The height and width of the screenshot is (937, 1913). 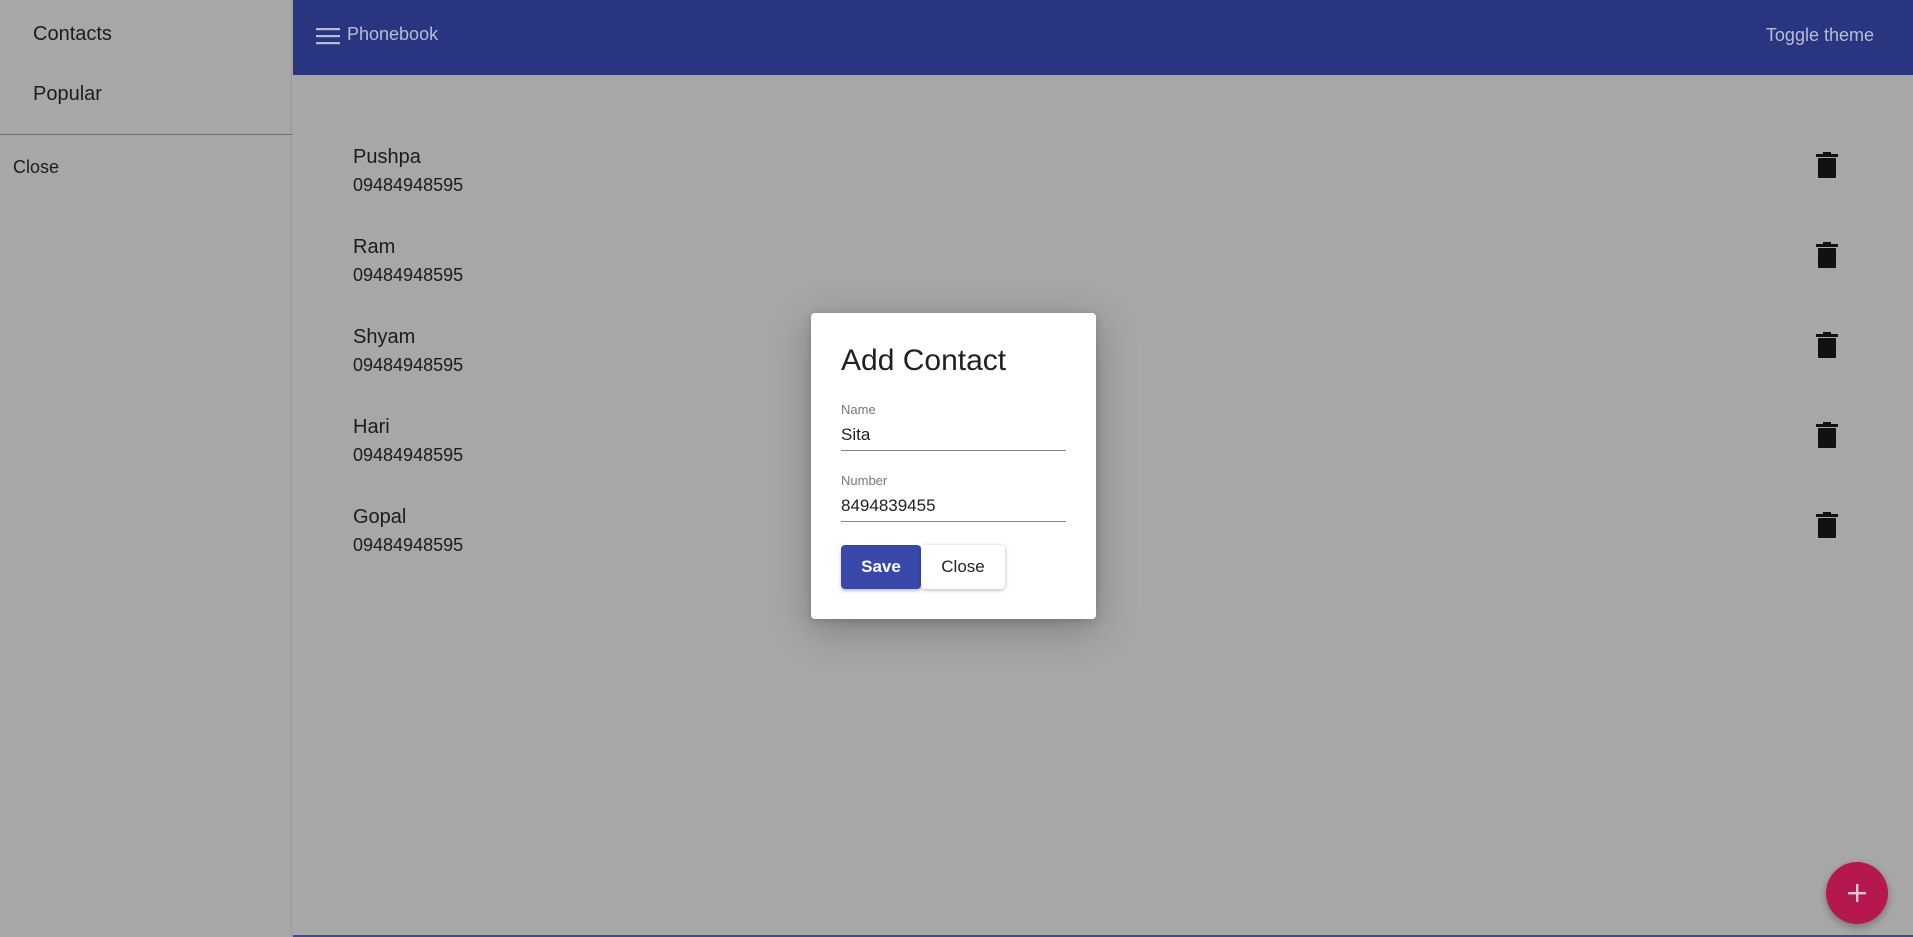 What do you see at coordinates (1103, 452) in the screenshot?
I see `list-item: Hari 09484948595` at bounding box center [1103, 452].